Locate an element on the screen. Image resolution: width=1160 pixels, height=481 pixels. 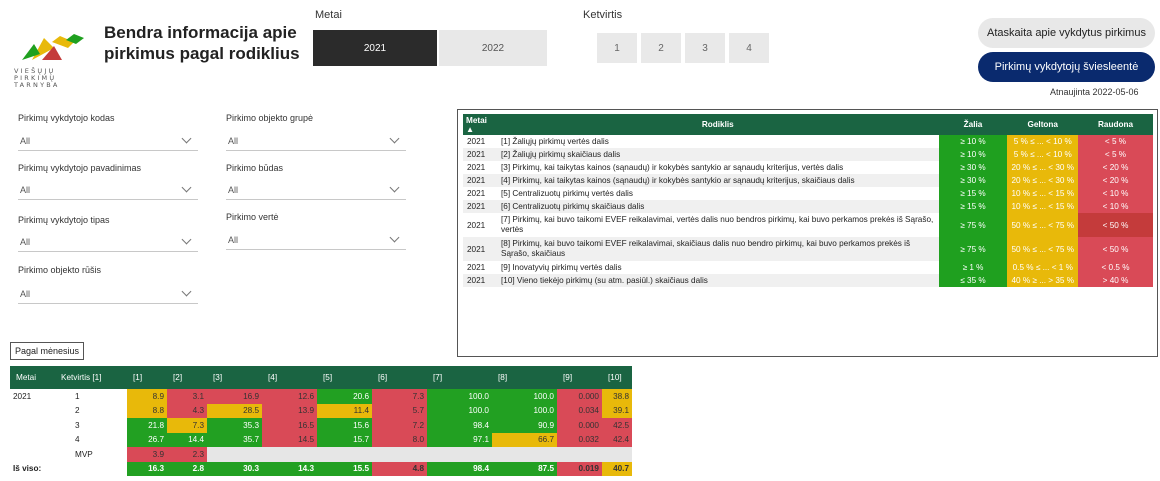
monthly-value-cell: 87.5 is located at coordinates (524, 468).